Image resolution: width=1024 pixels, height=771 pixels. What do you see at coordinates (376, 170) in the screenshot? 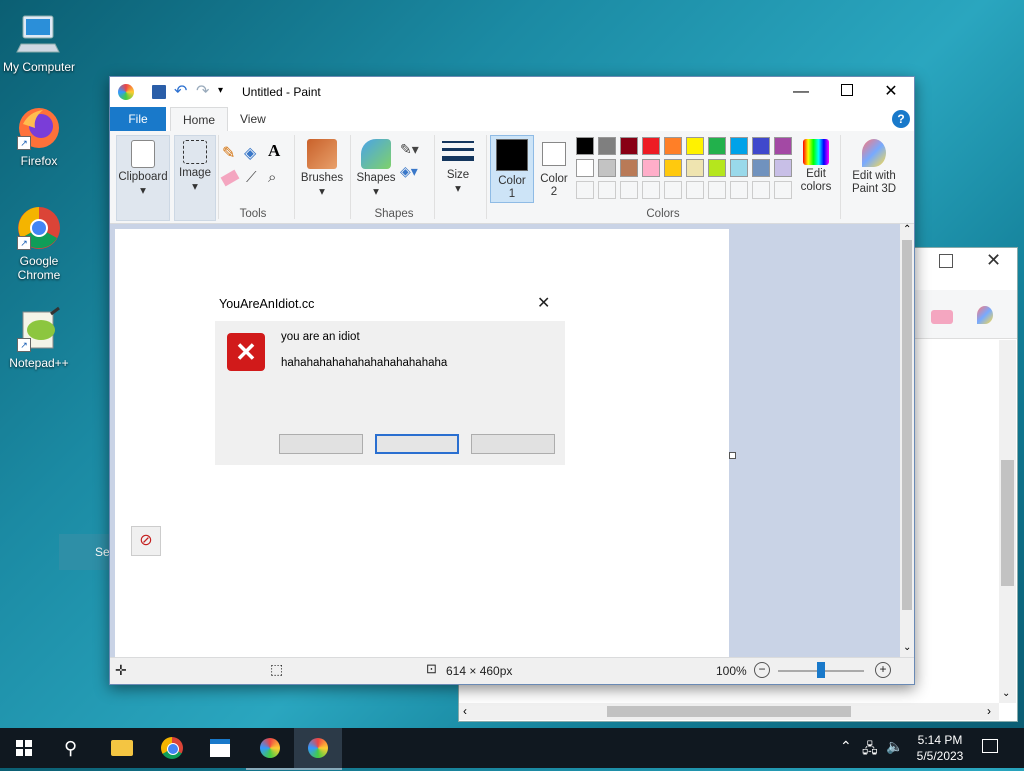
I see `shapes-button: Shapes ▾` at bounding box center [376, 170].